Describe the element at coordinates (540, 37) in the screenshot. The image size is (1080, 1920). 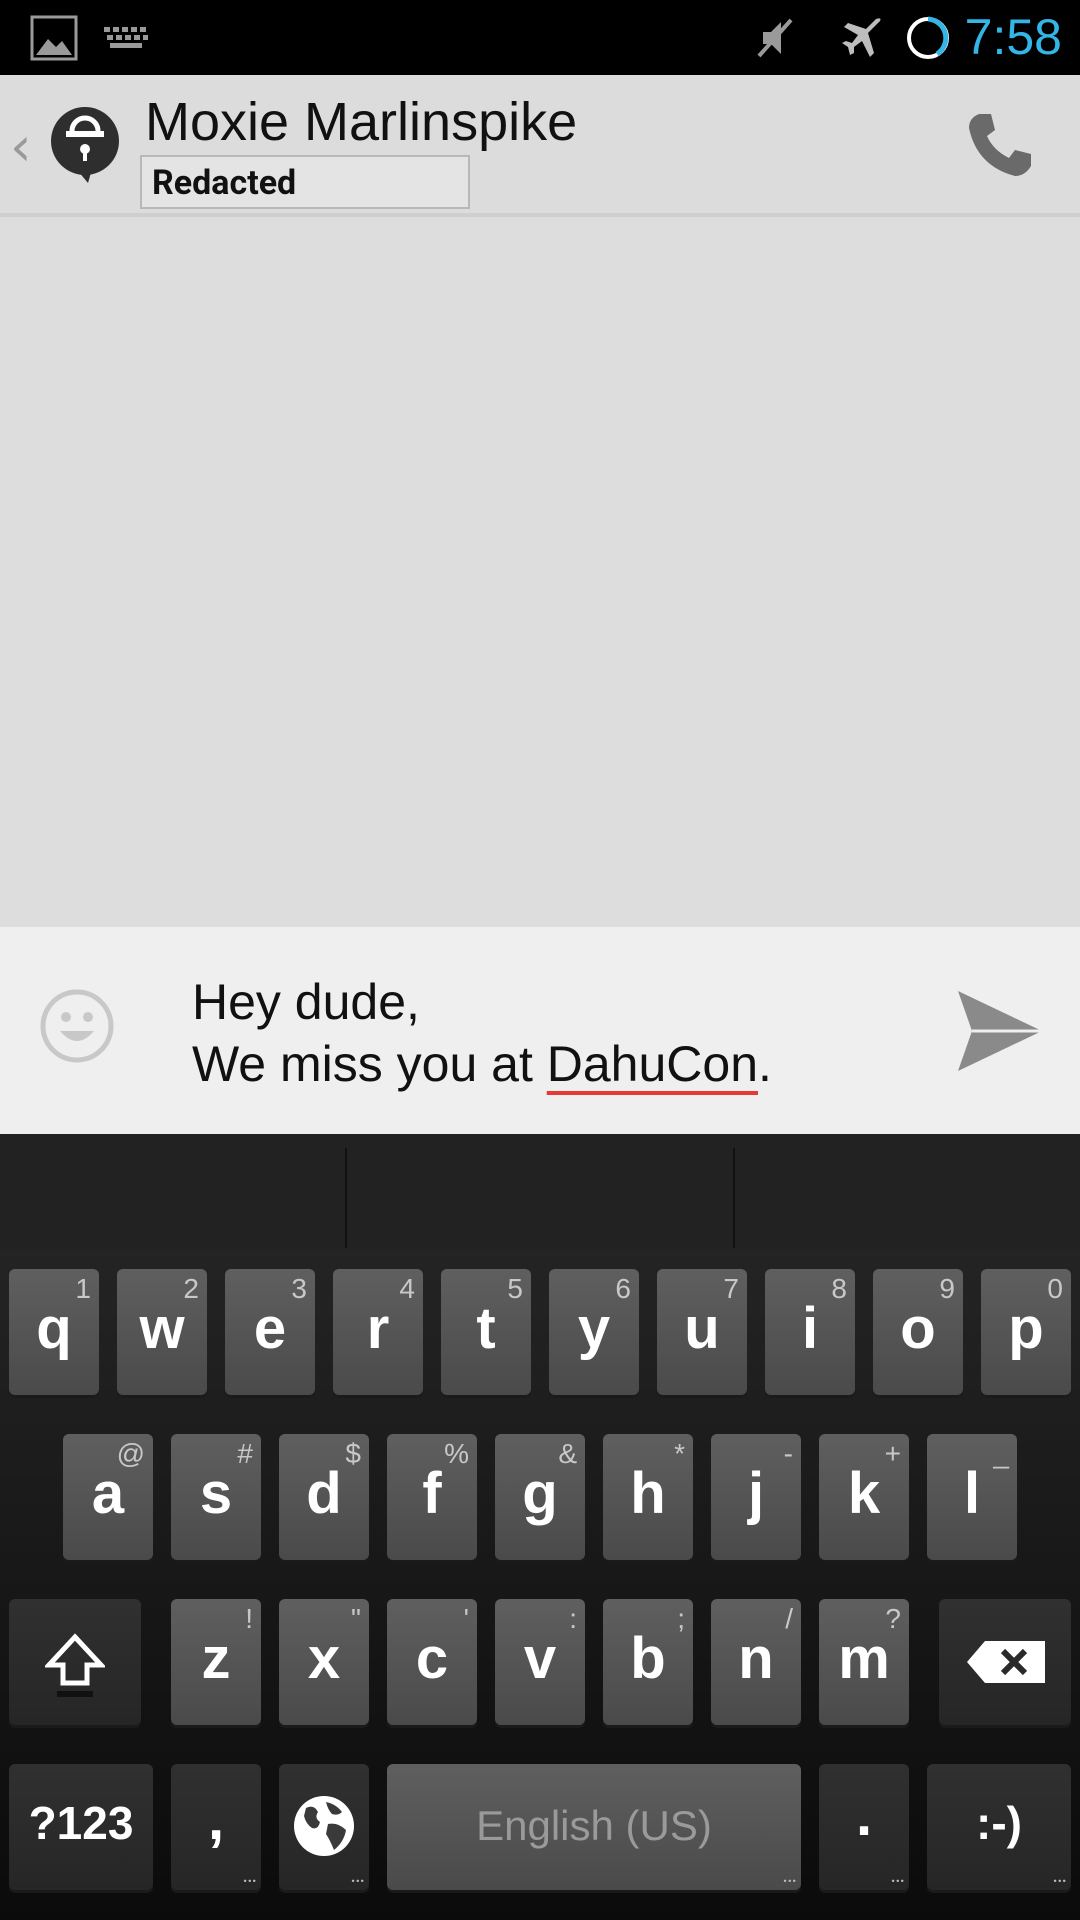
I see `status-bar: 7:58` at that location.